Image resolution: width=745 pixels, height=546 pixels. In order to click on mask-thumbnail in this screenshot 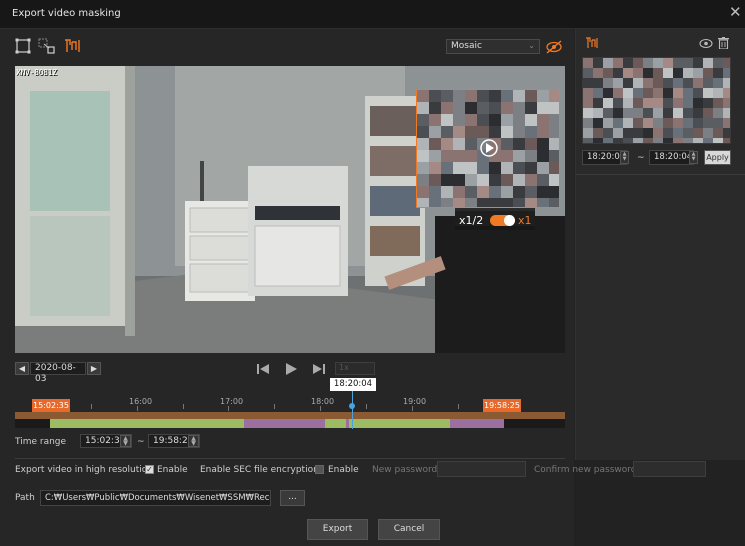, I will do `click(656, 100)`.